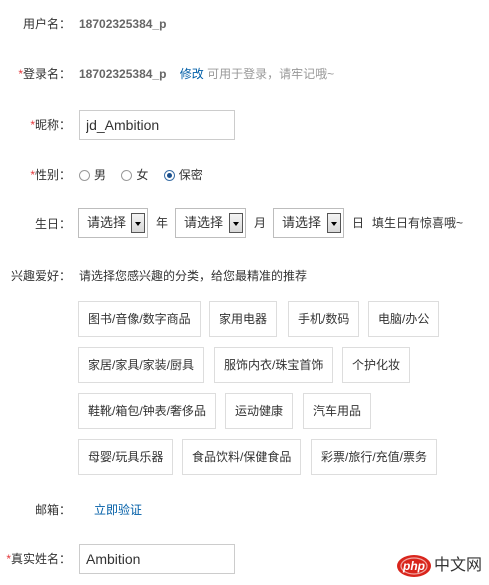  Describe the element at coordinates (141, 365) in the screenshot. I see `interest-tag: 家居/家具/家装/厨具` at that location.